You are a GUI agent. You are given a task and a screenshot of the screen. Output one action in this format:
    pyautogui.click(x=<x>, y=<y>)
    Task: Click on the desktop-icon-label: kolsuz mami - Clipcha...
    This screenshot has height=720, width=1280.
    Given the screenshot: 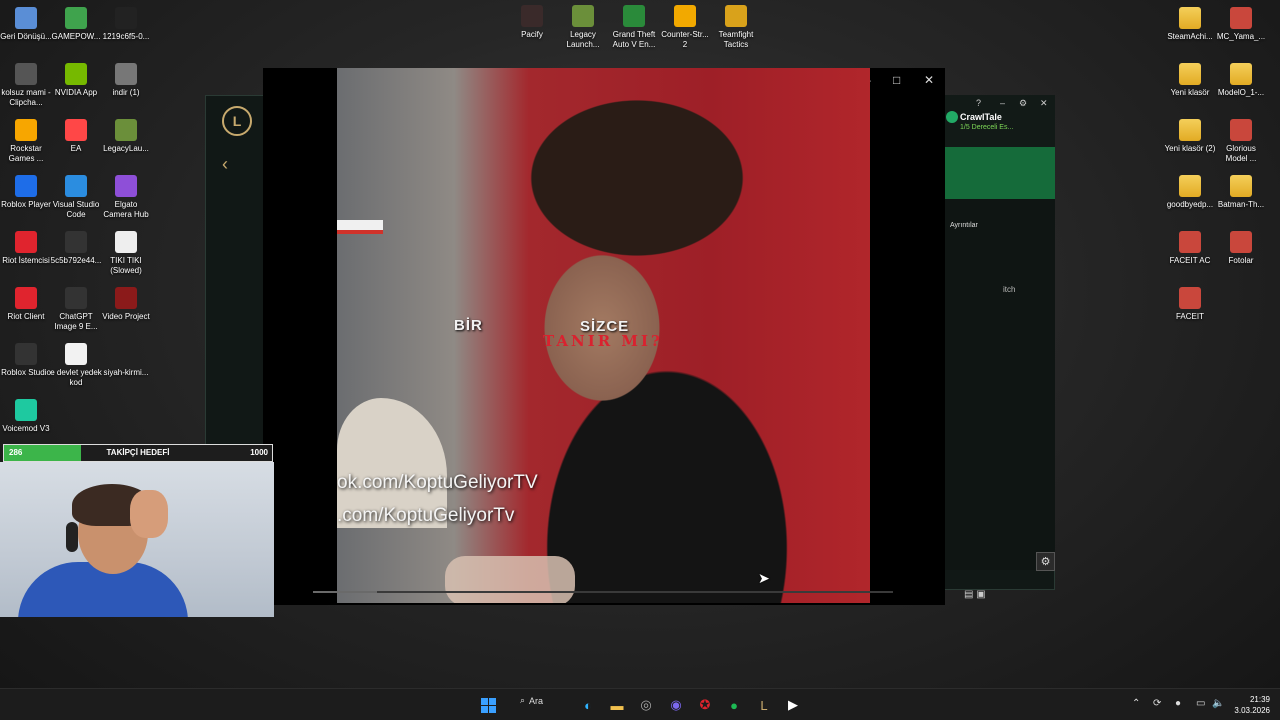 What is the action you would take?
    pyautogui.click(x=26, y=97)
    